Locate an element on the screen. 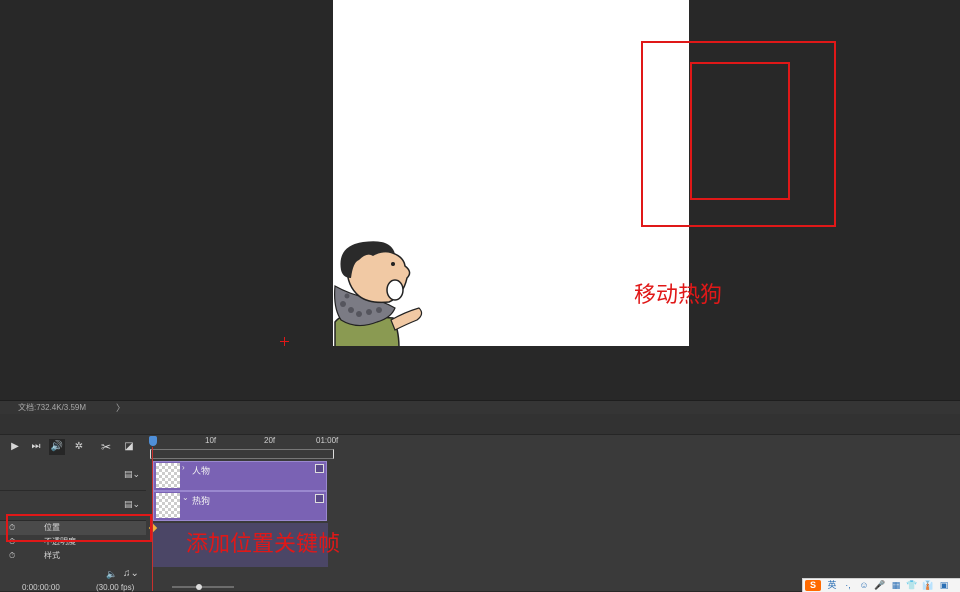  status-menu-arrow-icon: 〉 is located at coordinates (120, 408).